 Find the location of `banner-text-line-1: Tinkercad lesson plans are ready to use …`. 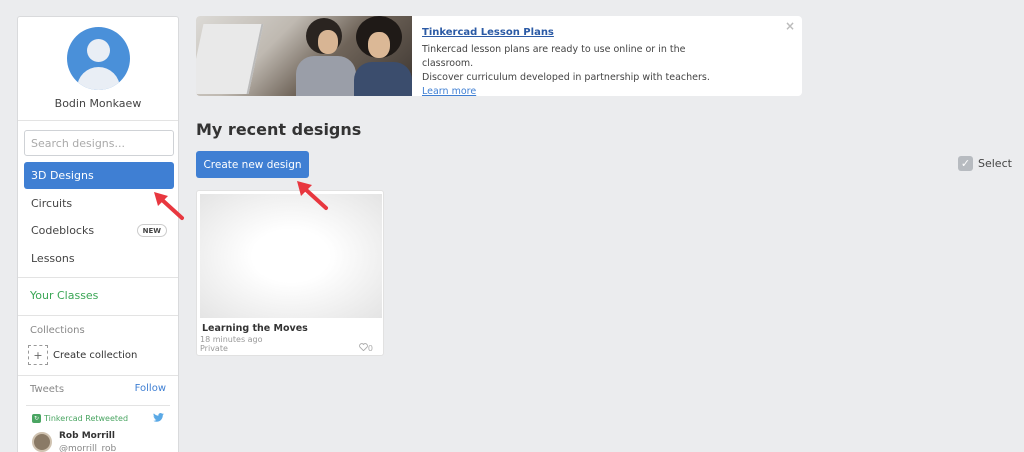

banner-text-line-1: Tinkercad lesson plans are ready to use … is located at coordinates (554, 56).